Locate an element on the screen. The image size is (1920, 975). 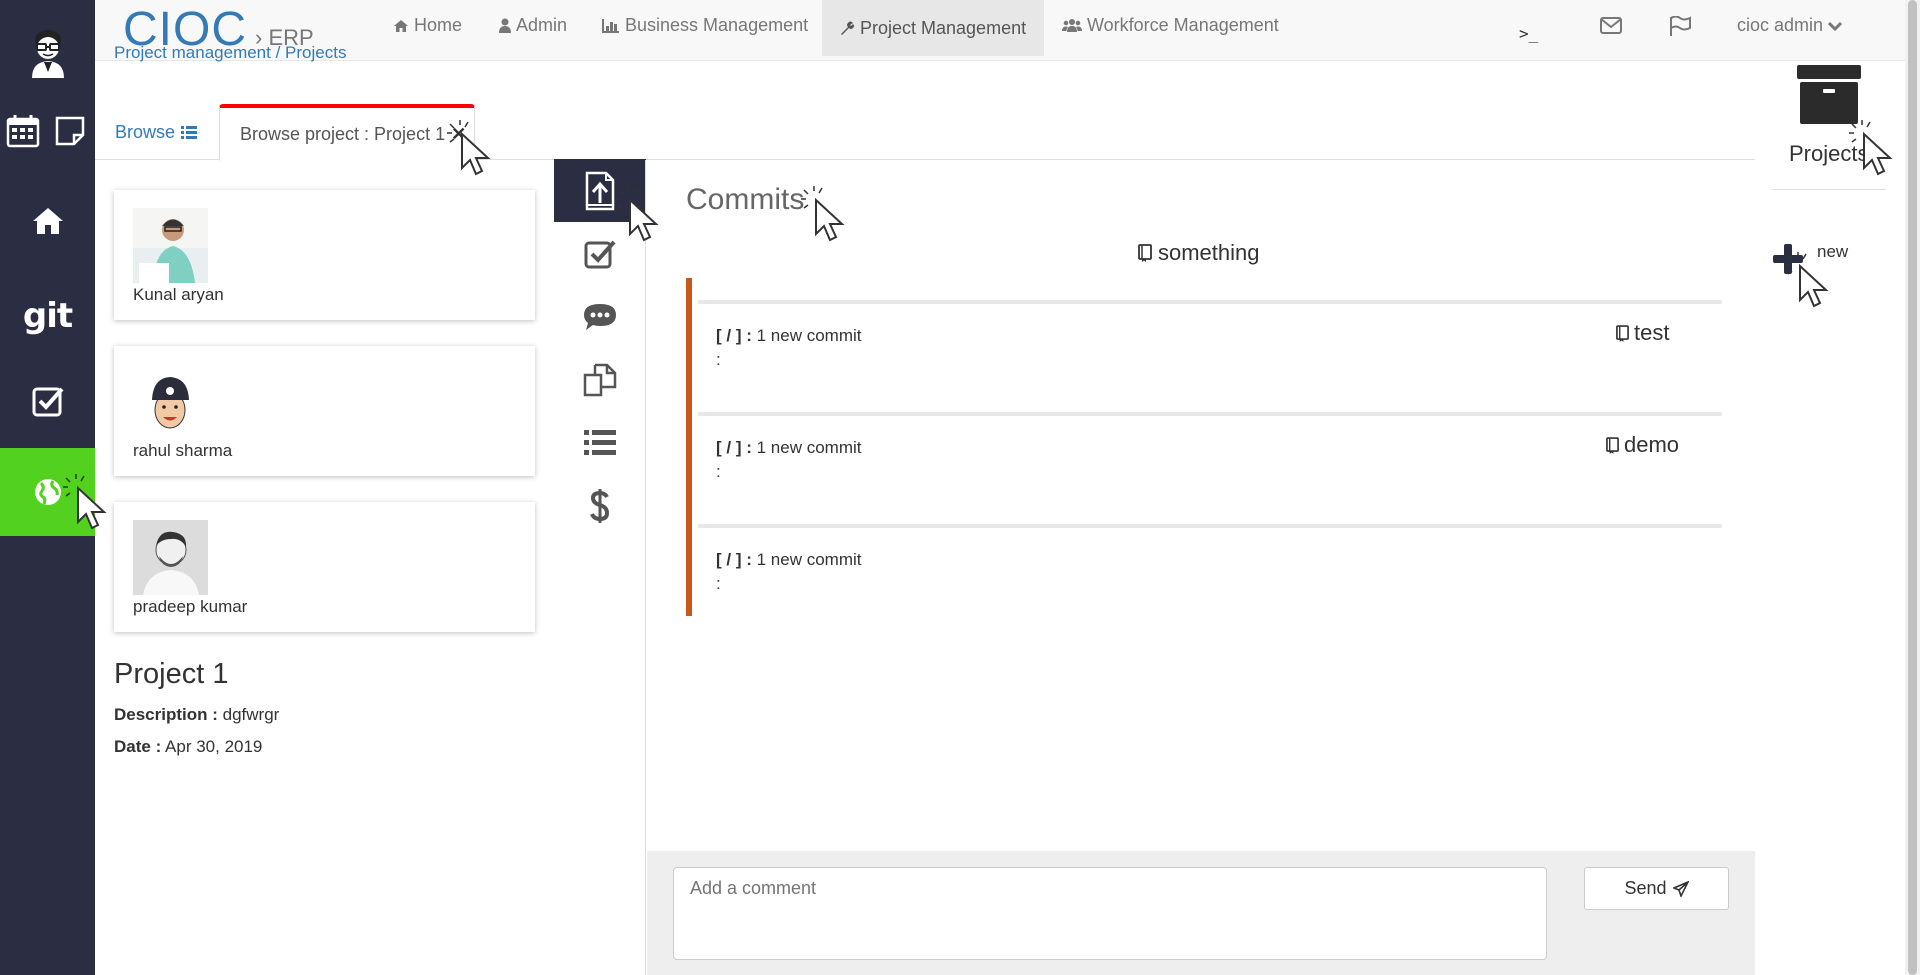
git-label: git is located at coordinates (47, 316).